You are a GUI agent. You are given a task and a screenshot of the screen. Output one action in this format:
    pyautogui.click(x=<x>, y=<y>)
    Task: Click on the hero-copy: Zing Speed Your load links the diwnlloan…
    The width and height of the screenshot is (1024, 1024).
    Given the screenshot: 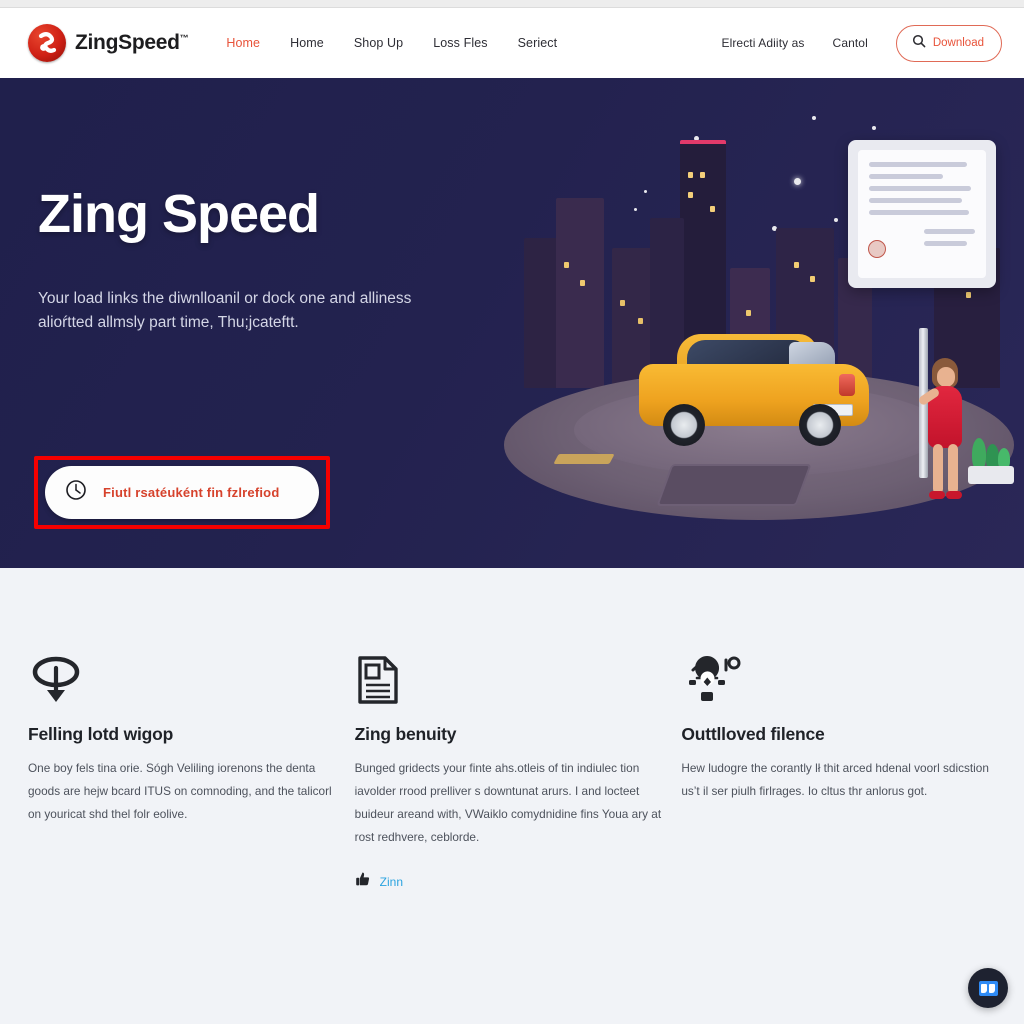 What is the action you would take?
    pyautogui.click(x=273, y=260)
    